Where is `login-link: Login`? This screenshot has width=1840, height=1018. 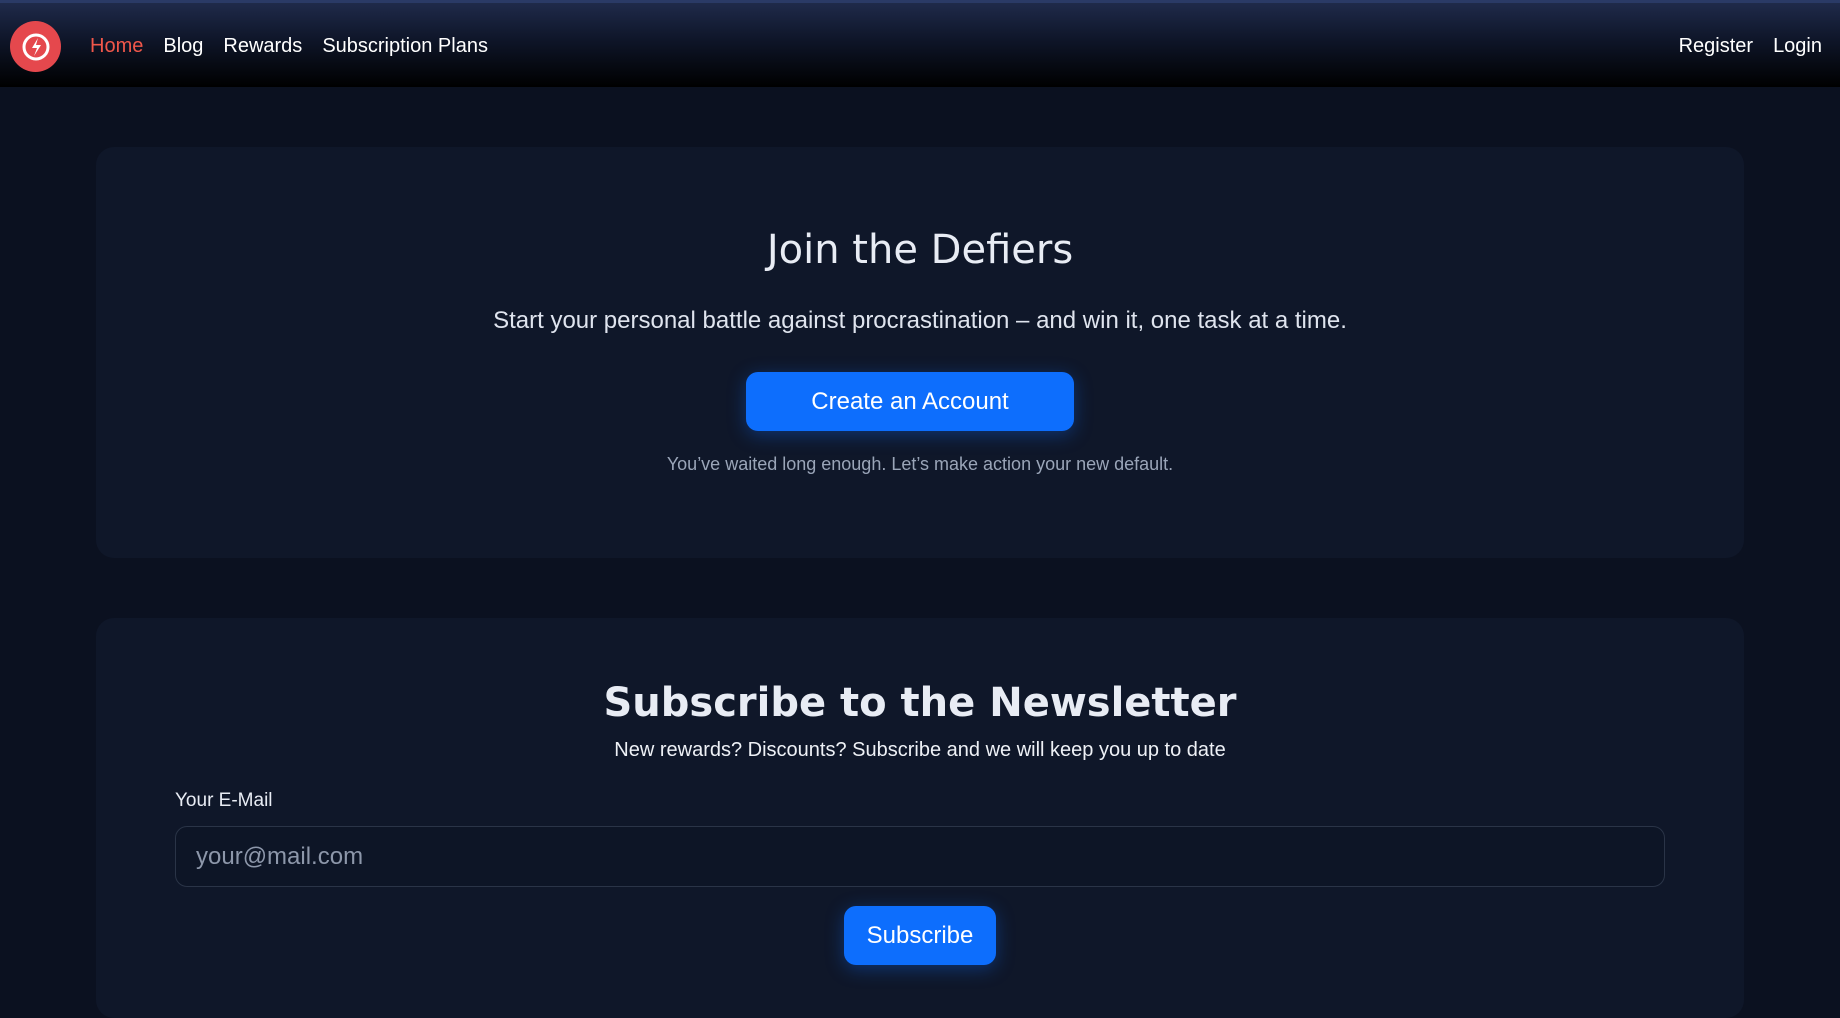
login-link: Login is located at coordinates (1797, 46).